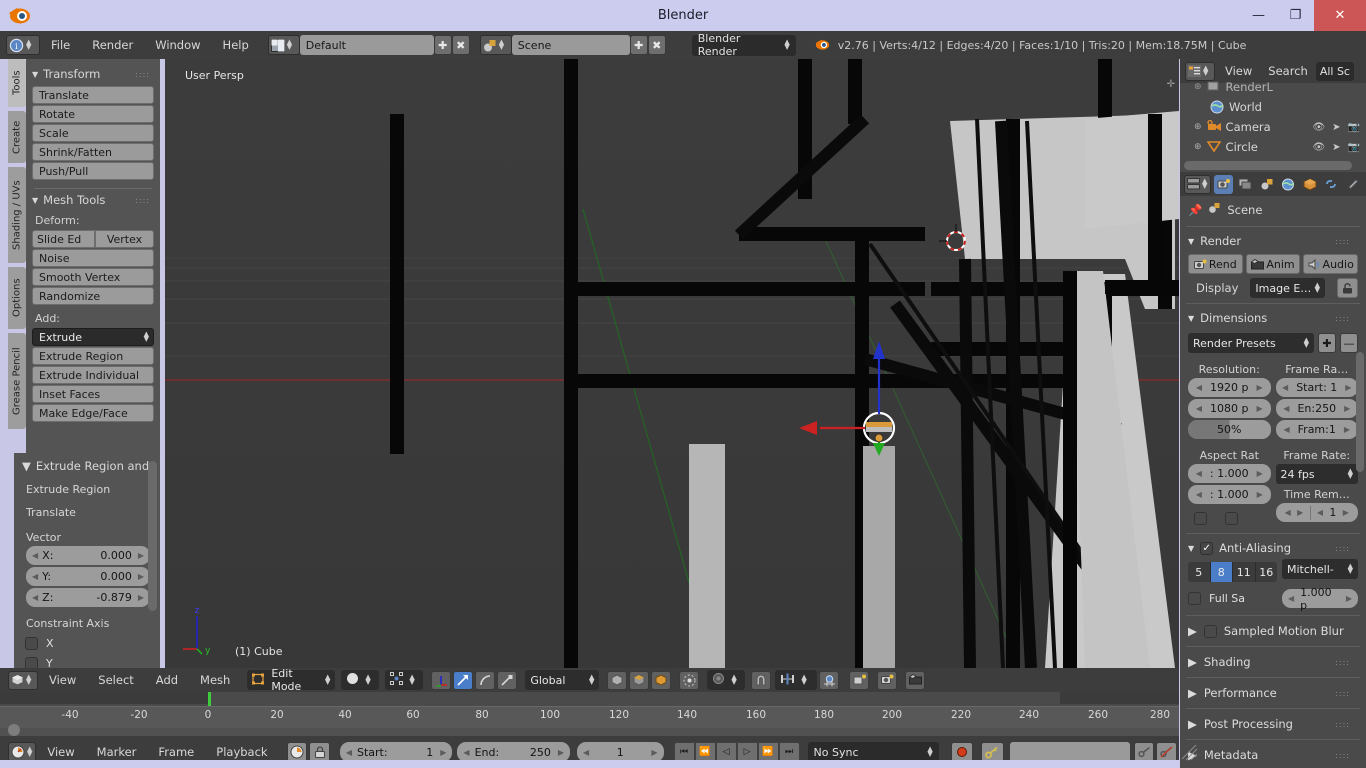 Image resolution: width=1366 pixels, height=768 pixels. What do you see at coordinates (124, 239) in the screenshot?
I see `vertex-slide-button: Vertex` at bounding box center [124, 239].